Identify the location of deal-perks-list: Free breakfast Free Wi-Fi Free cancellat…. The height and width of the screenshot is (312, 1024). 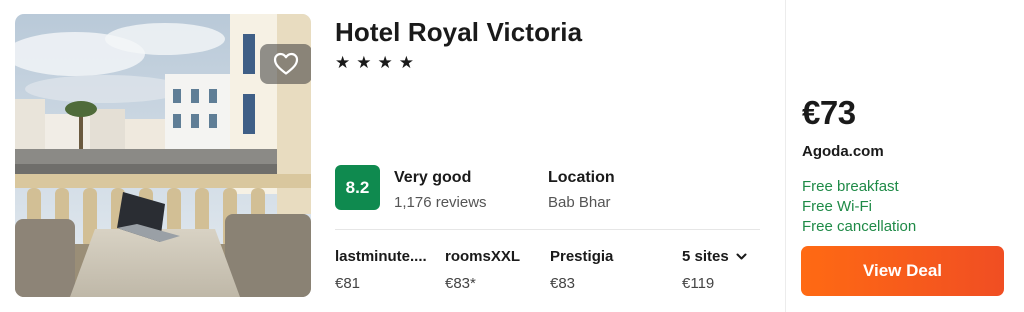
(859, 207).